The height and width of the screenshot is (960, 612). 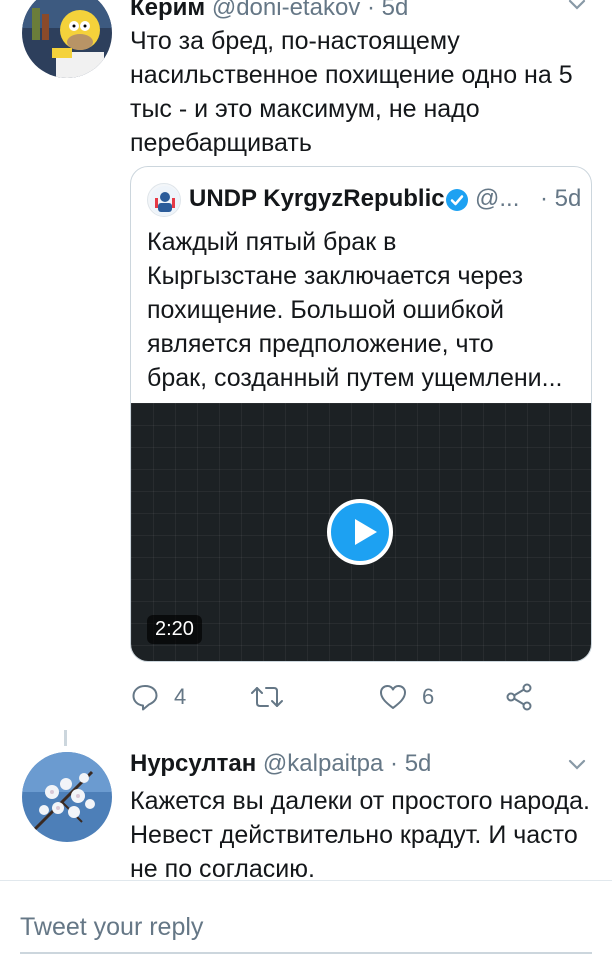 I want to click on retweet-icon, so click(x=267, y=697).